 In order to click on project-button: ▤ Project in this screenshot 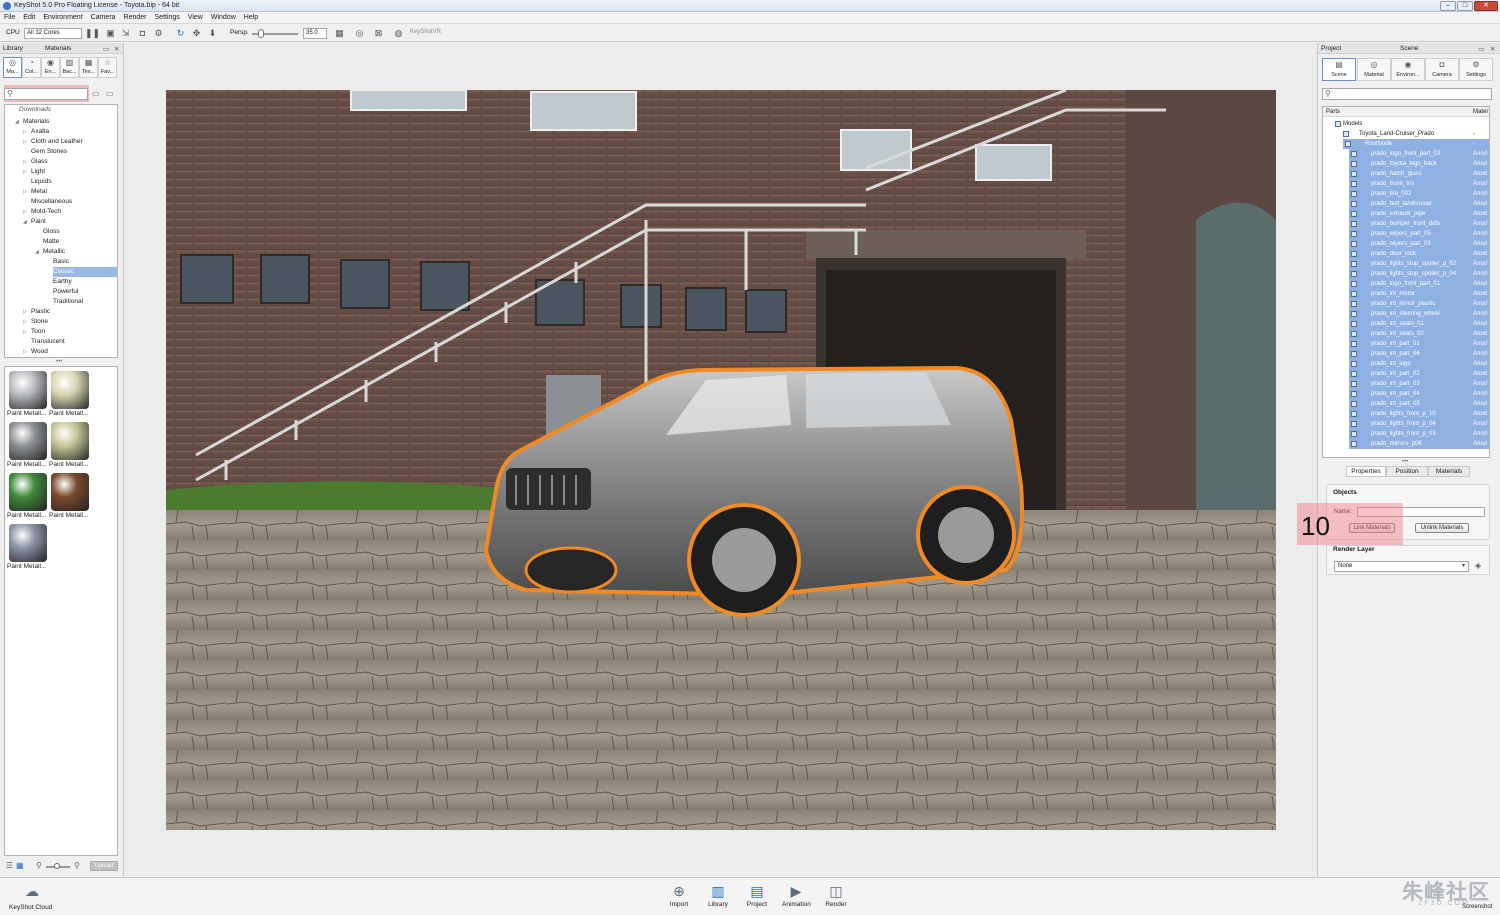, I will do `click(757, 897)`.